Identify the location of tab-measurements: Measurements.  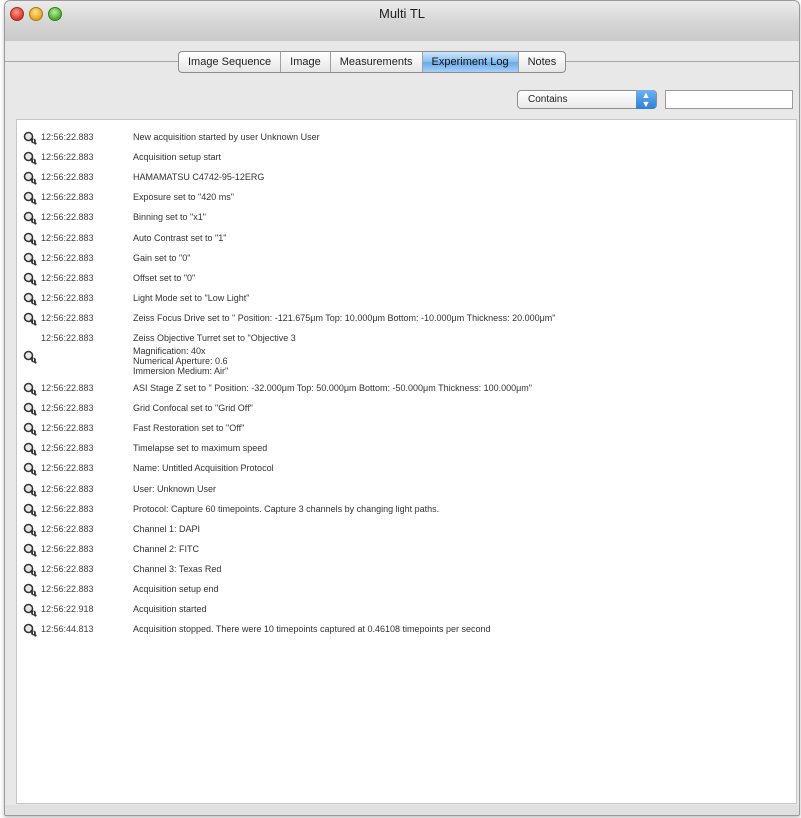
(377, 62).